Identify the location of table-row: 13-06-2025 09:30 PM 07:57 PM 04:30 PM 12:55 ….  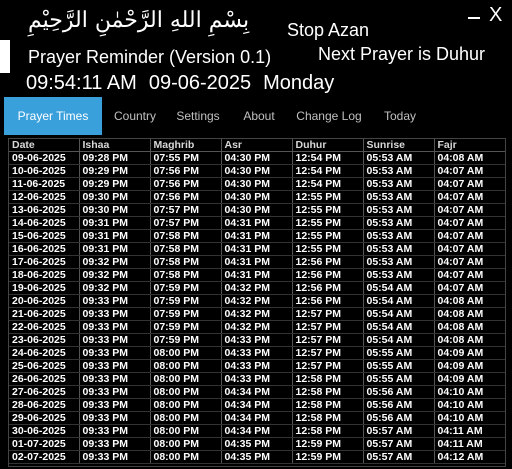
(257, 210).